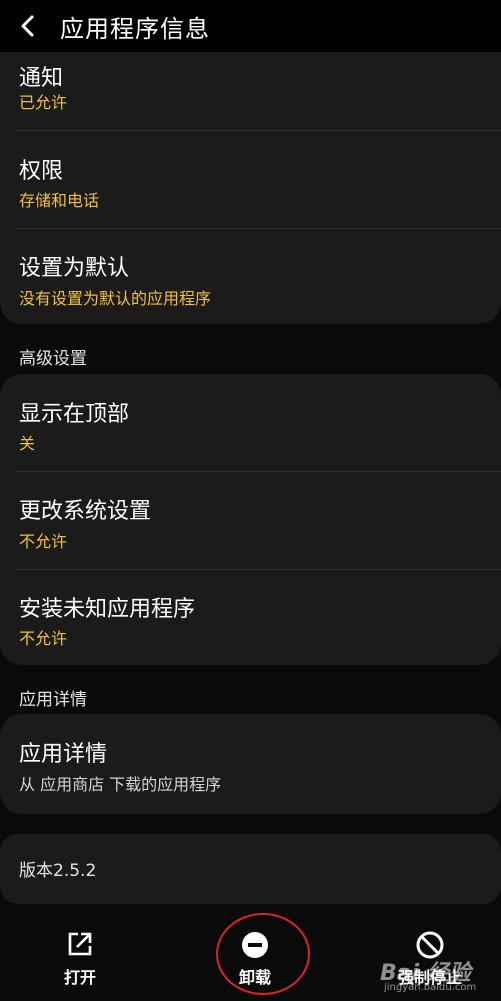 The image size is (501, 1001). Describe the element at coordinates (63, 754) in the screenshot. I see `app-details-title: 应用详情` at that location.